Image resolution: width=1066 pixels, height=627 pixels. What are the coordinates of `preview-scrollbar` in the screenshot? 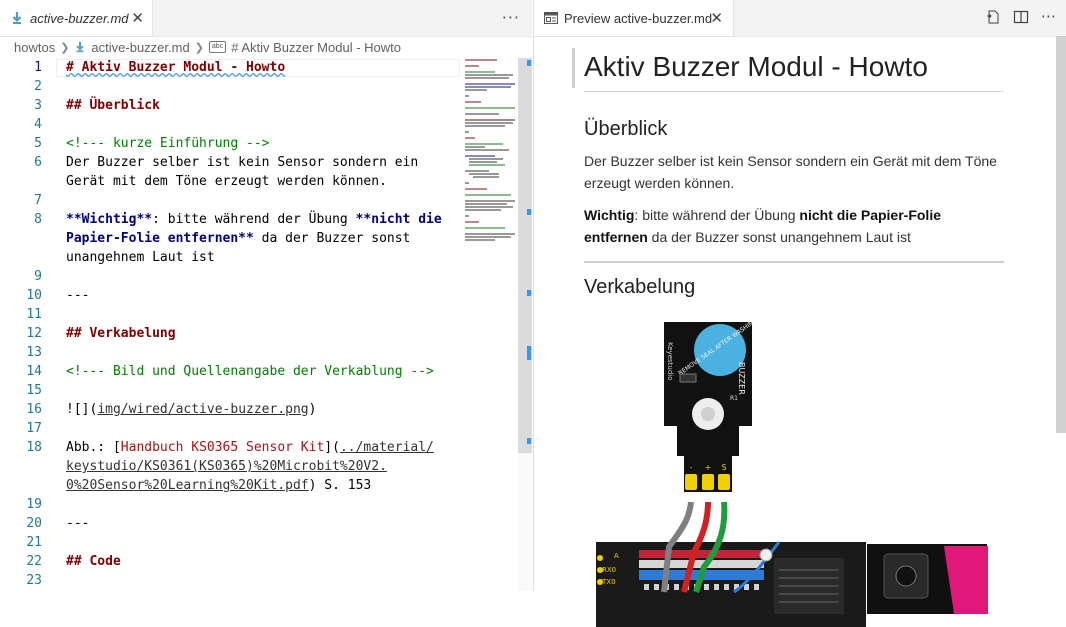 It's located at (1061, 234).